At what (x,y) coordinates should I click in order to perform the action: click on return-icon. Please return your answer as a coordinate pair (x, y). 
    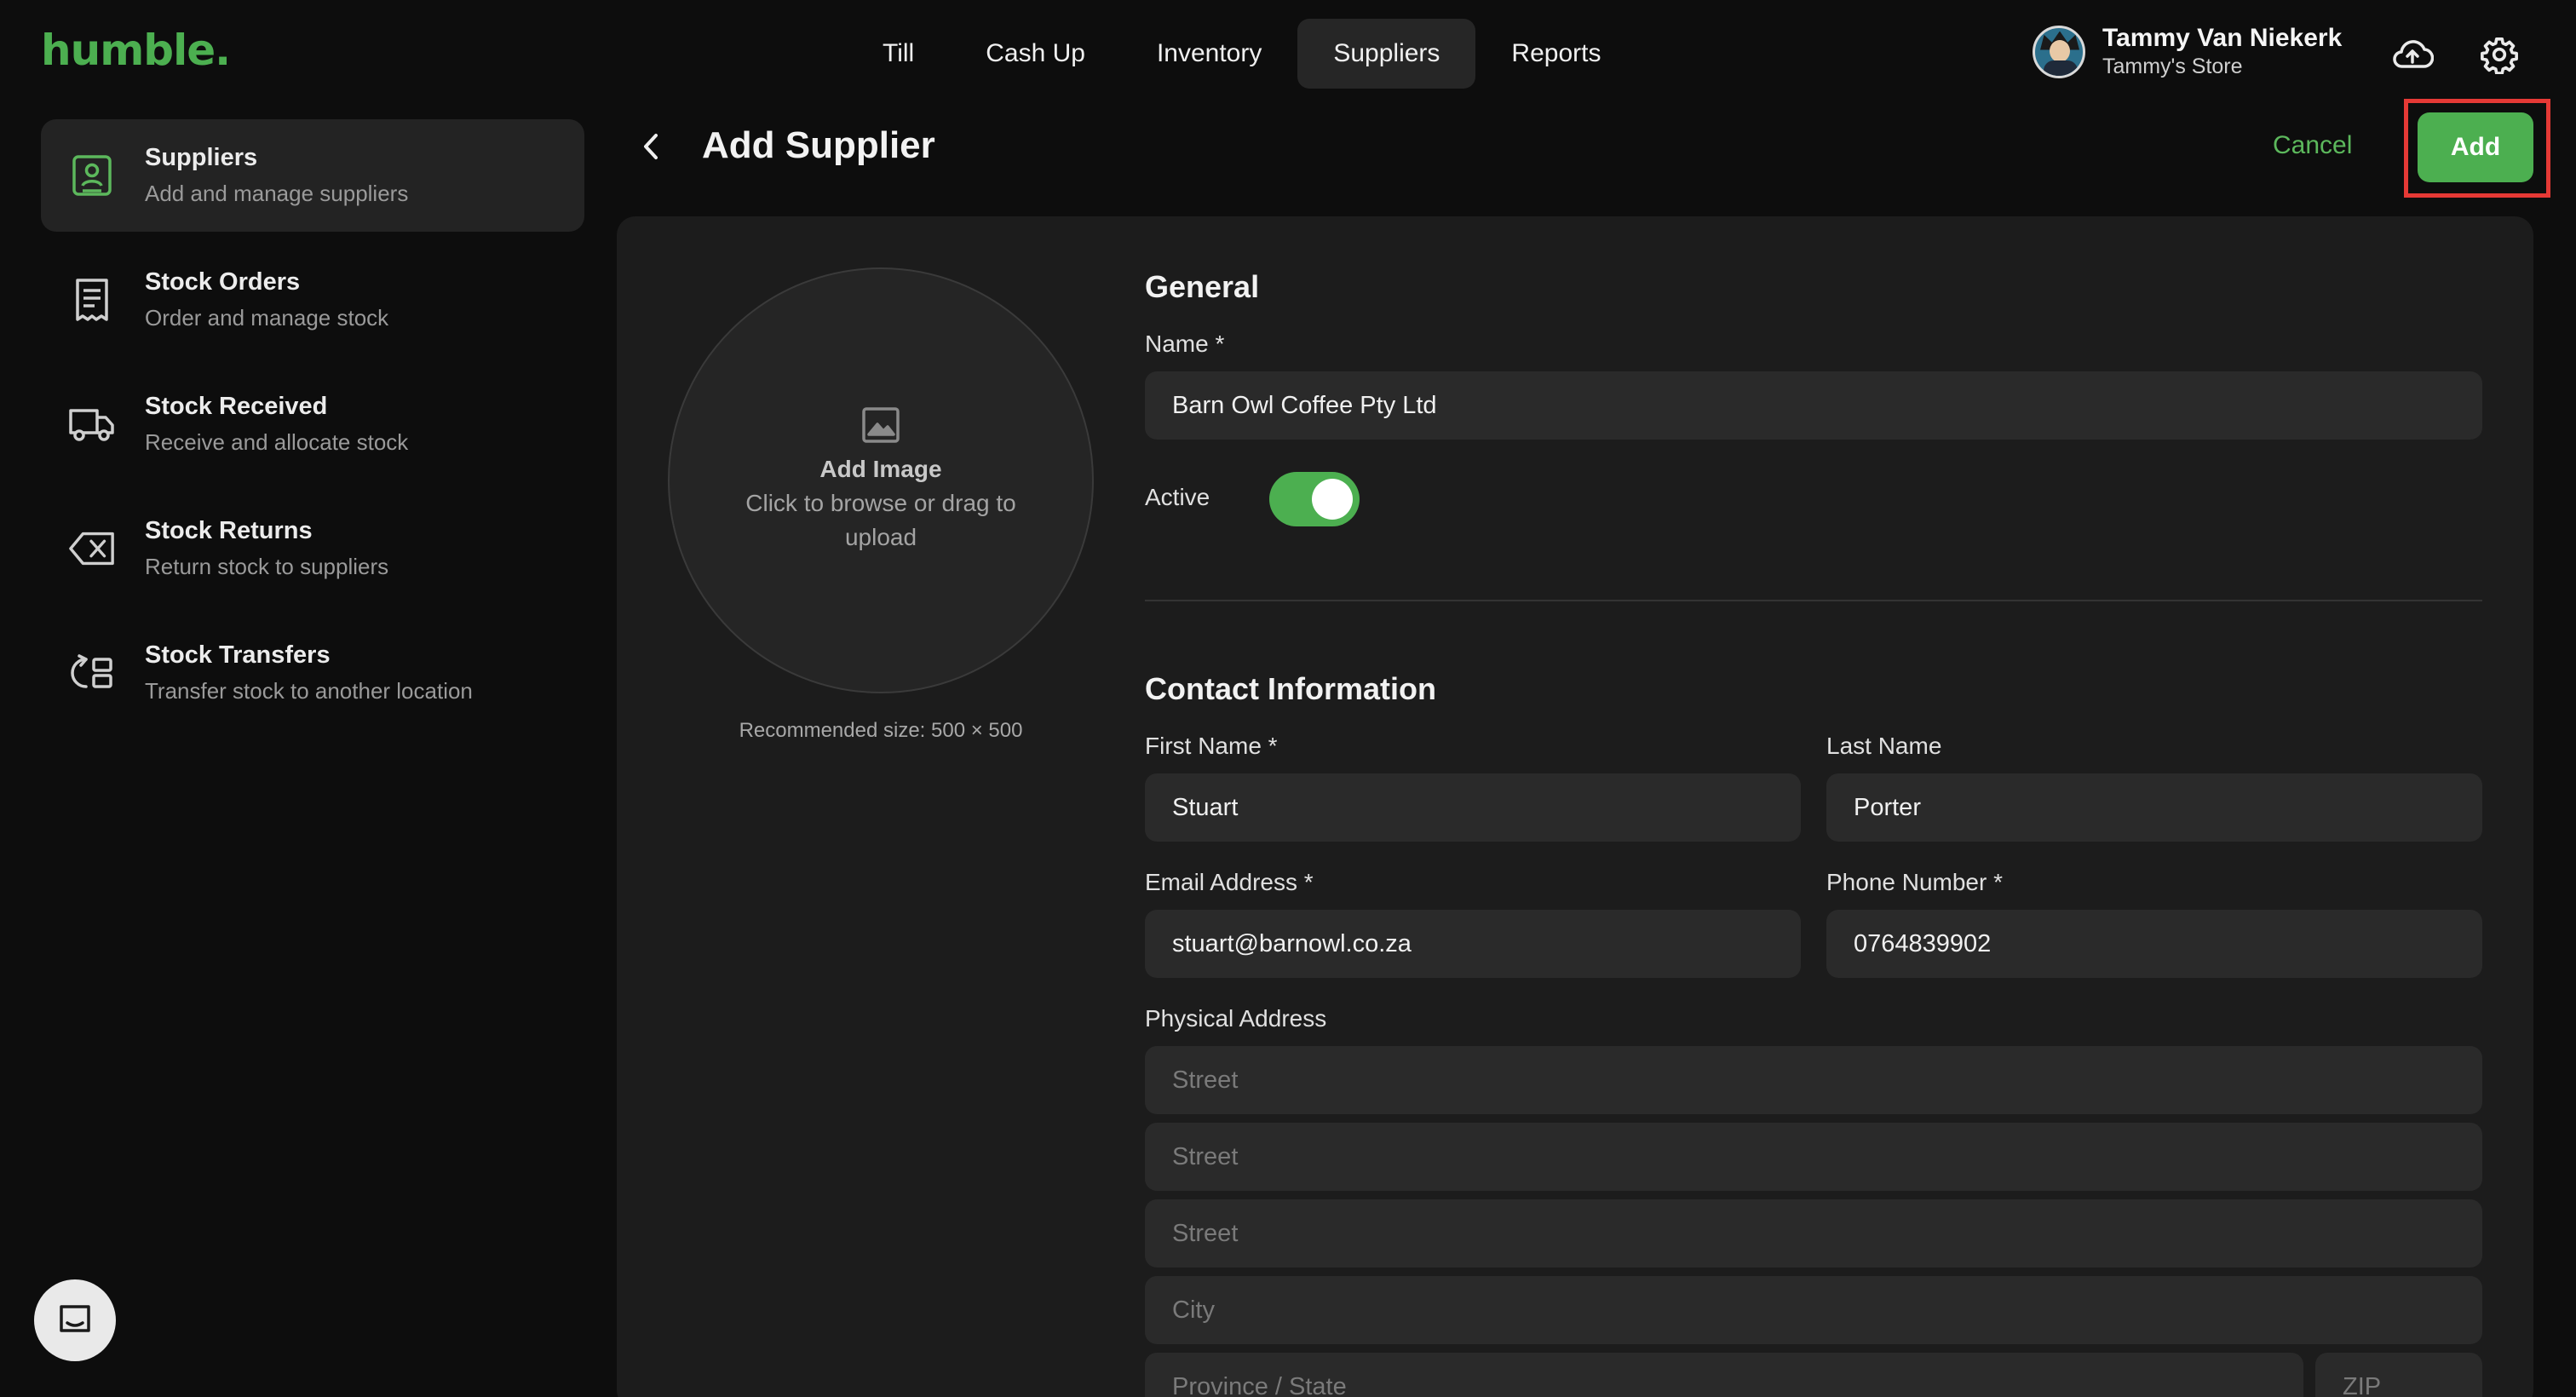
    Looking at the image, I should click on (92, 549).